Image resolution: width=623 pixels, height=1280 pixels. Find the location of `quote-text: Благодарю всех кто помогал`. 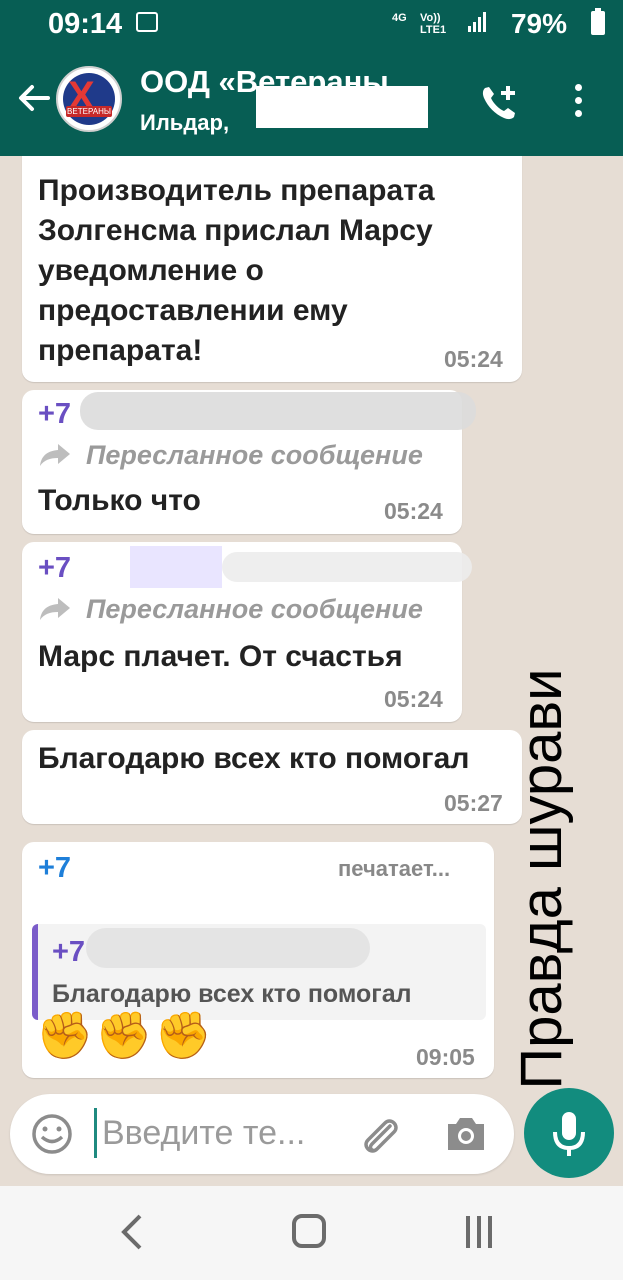

quote-text: Благодарю всех кто помогал is located at coordinates (232, 994).